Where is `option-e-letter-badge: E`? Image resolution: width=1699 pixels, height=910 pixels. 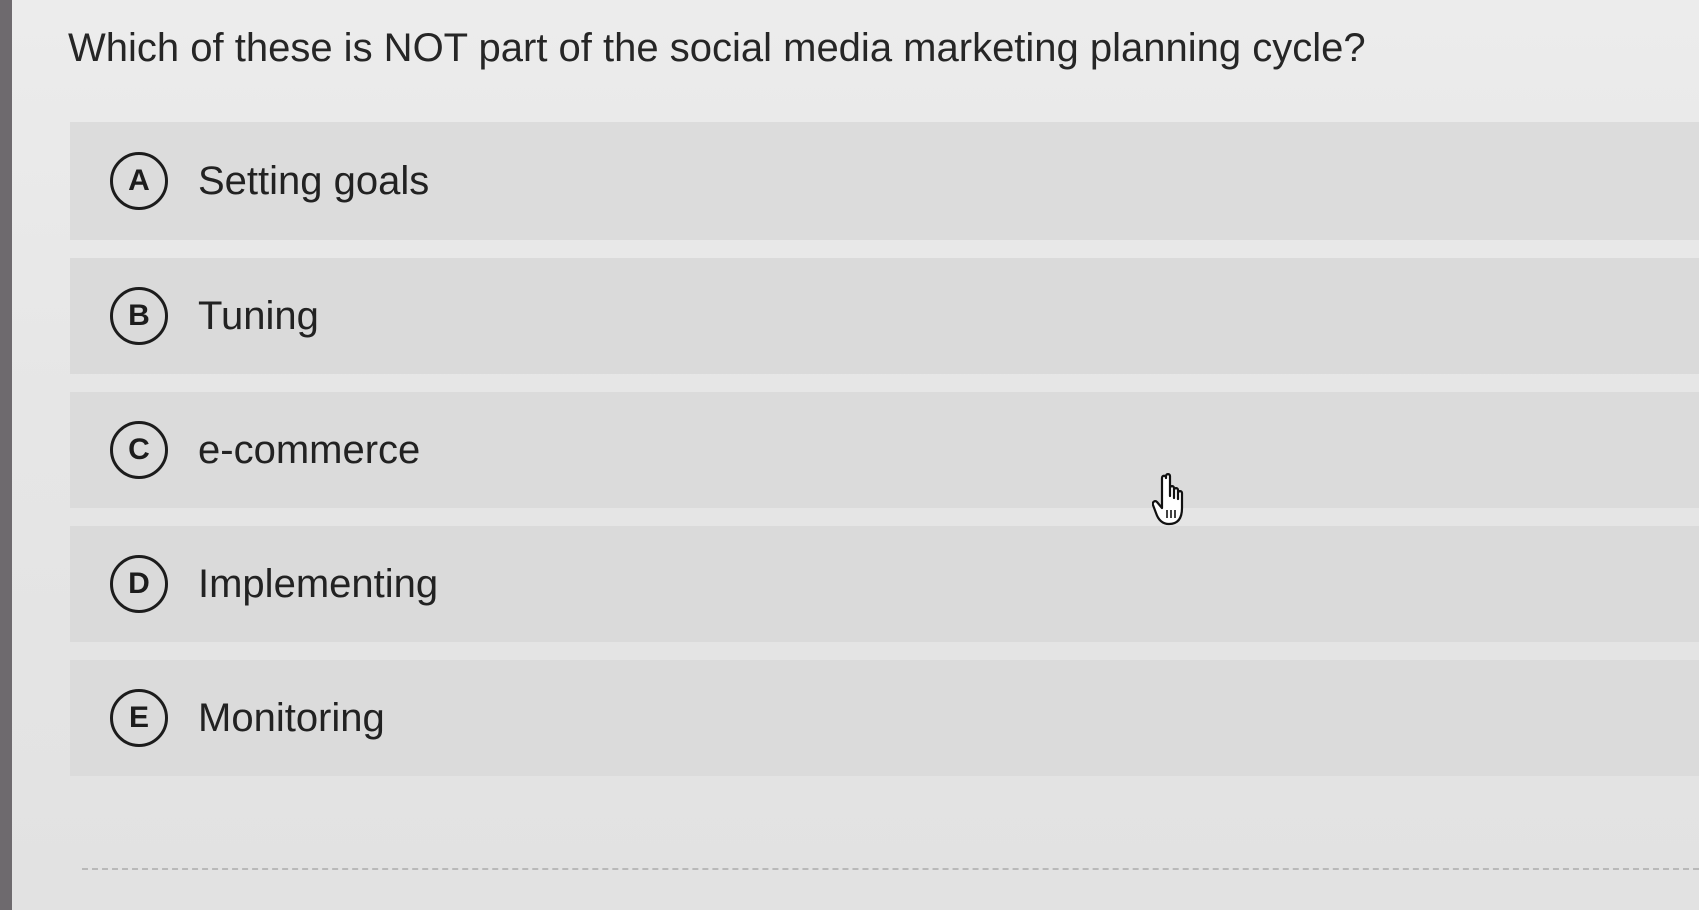 option-e-letter-badge: E is located at coordinates (139, 718).